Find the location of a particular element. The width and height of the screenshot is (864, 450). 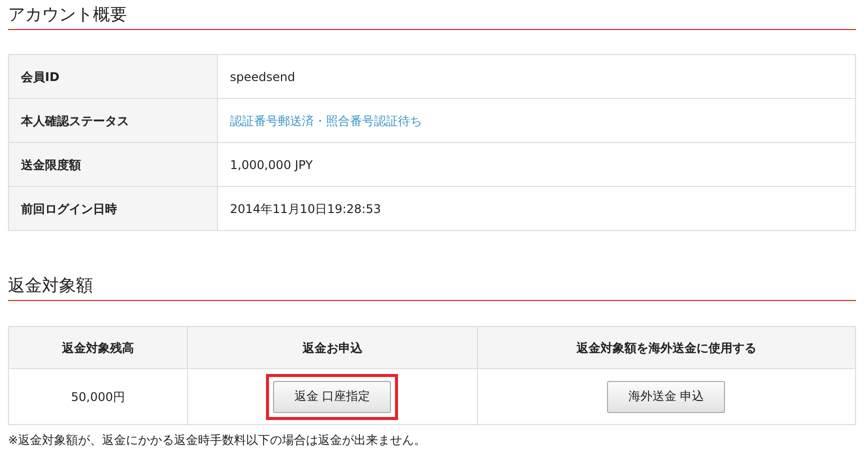

row-label: 本人確認ステータス is located at coordinates (113, 120).